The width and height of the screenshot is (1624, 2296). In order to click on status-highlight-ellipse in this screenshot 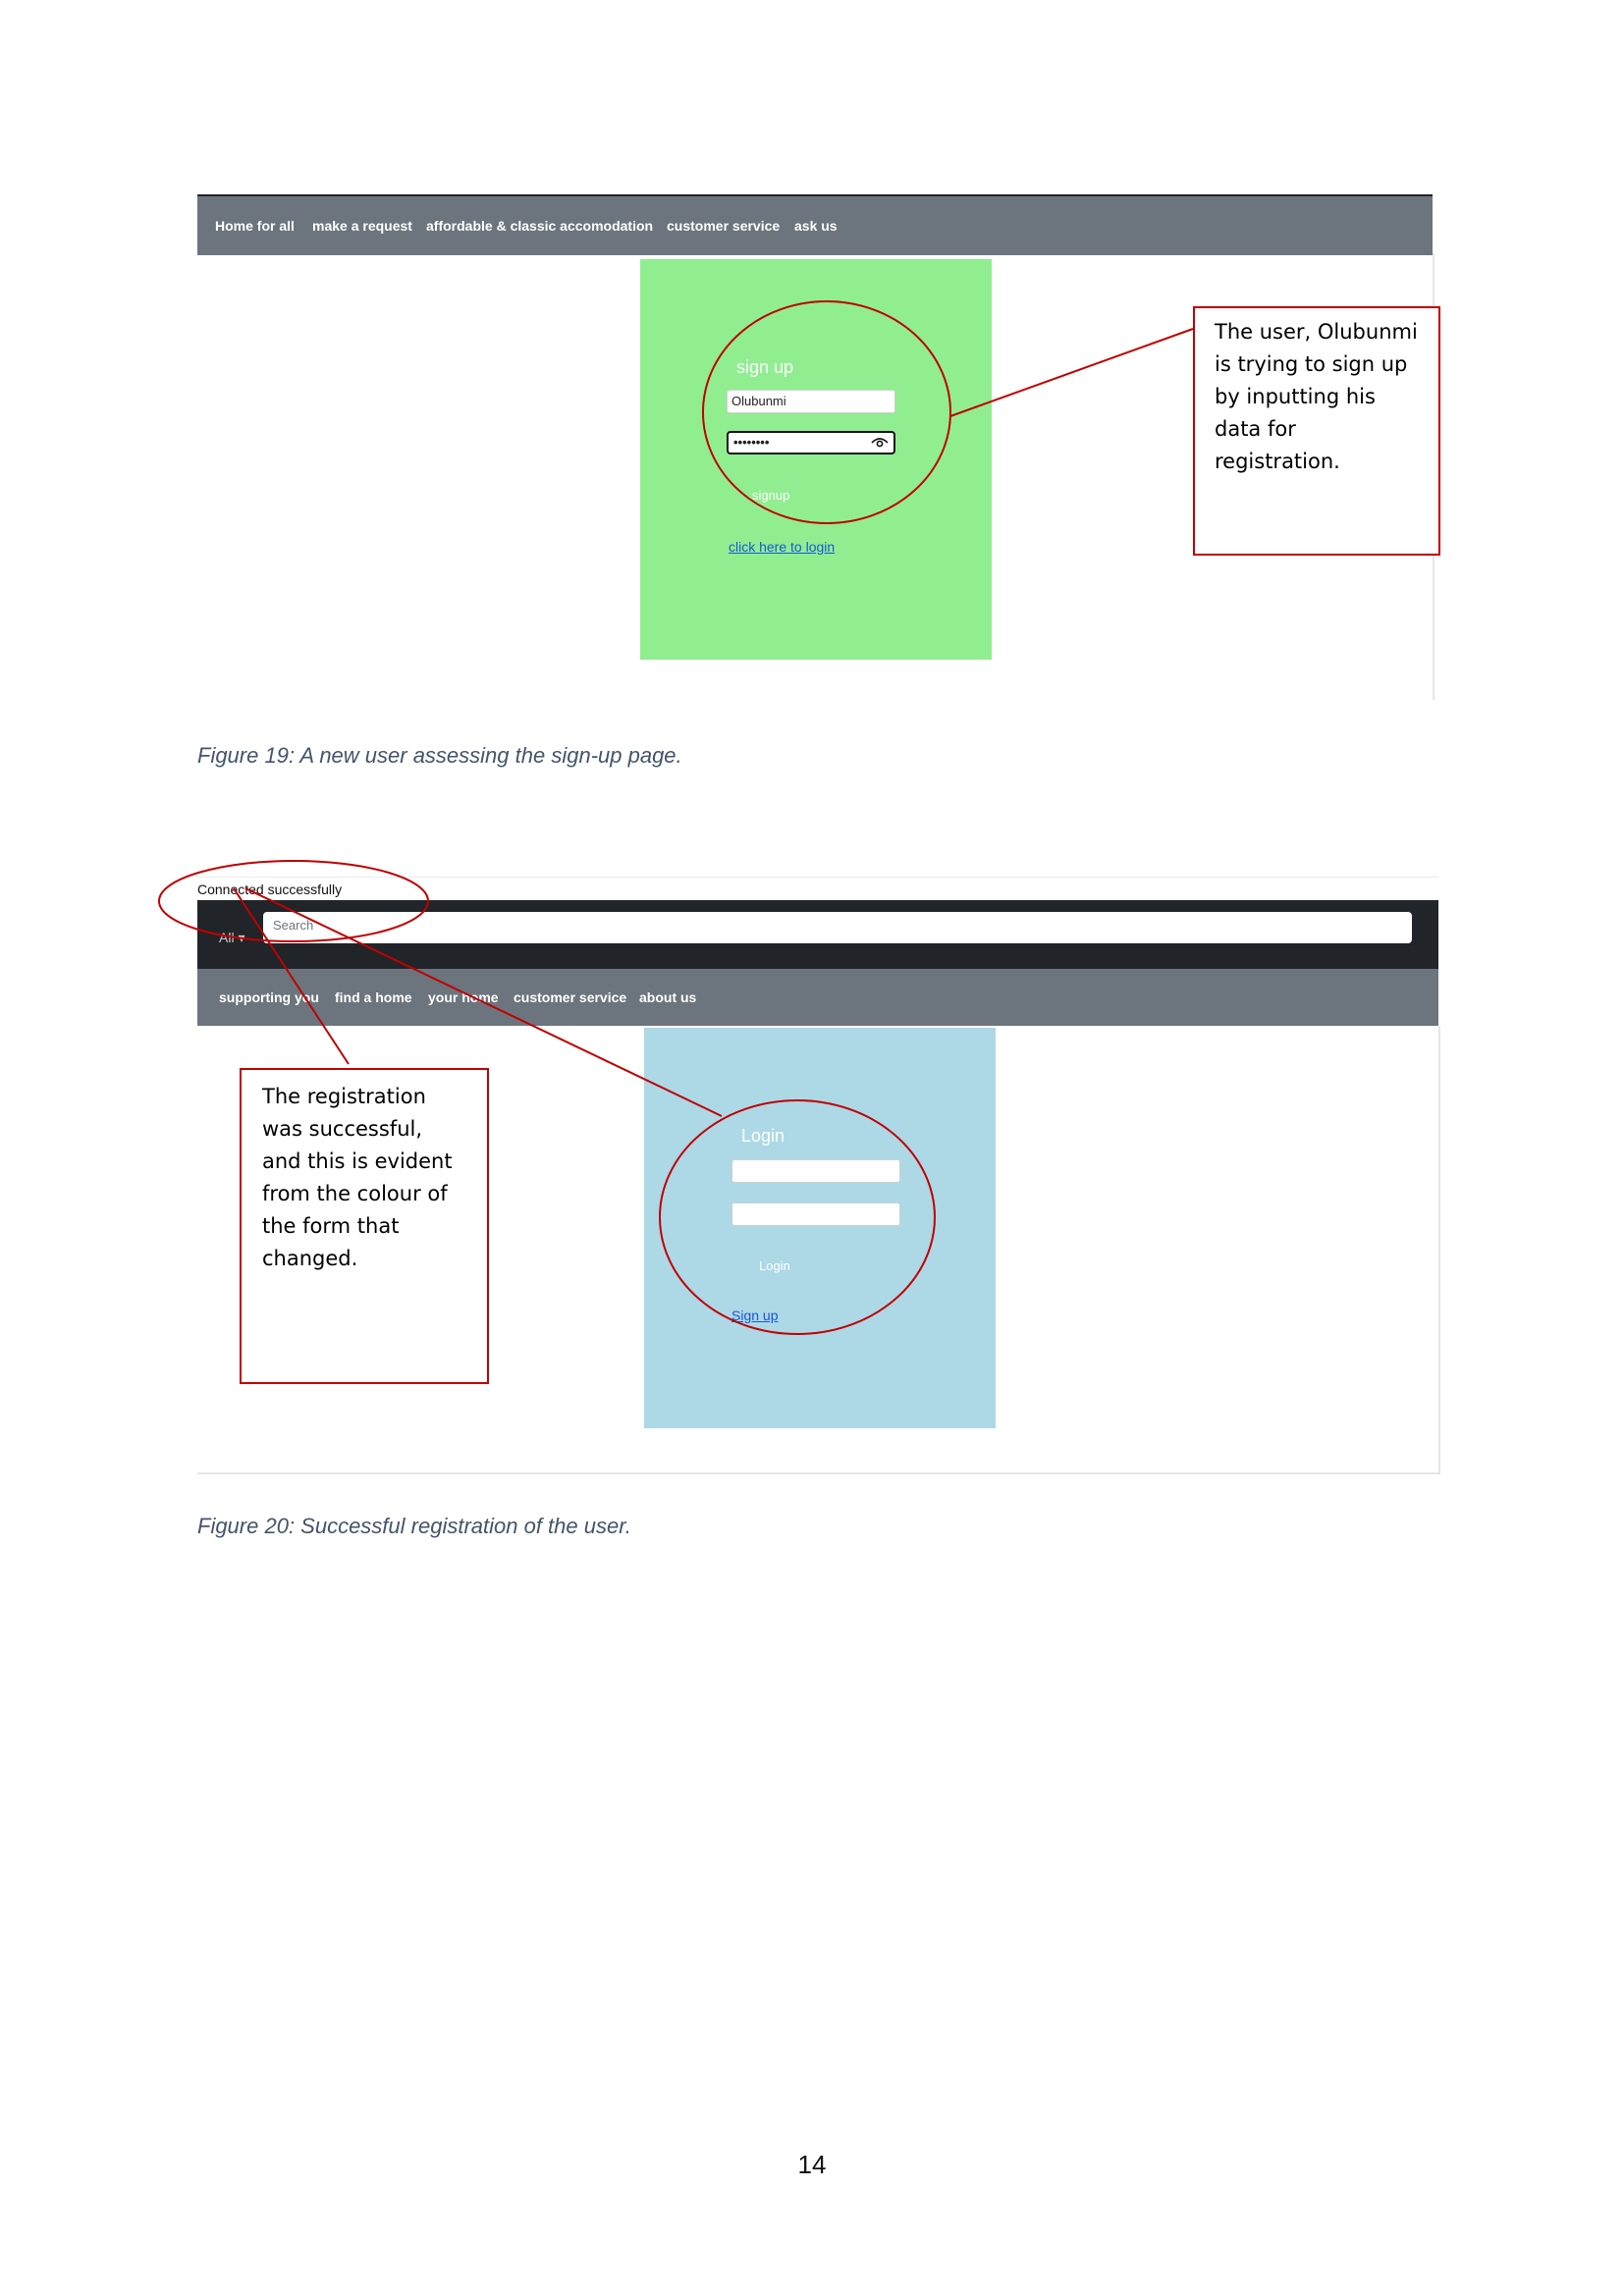, I will do `click(293, 901)`.